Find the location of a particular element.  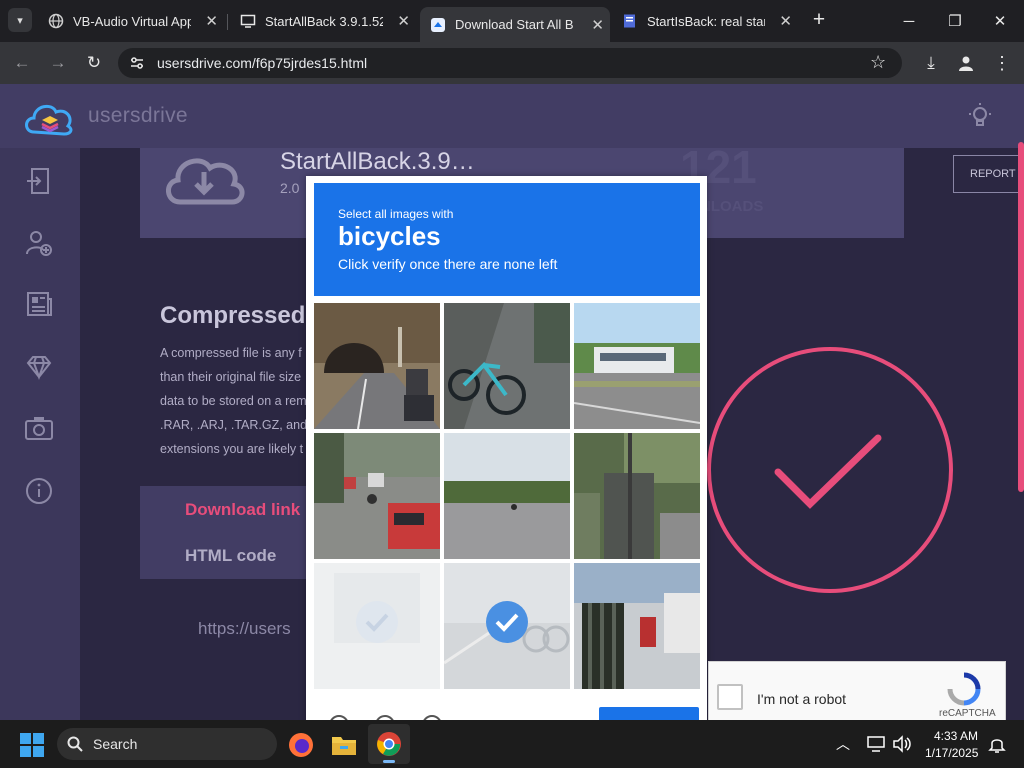

volume-icon is located at coordinates (902, 746).